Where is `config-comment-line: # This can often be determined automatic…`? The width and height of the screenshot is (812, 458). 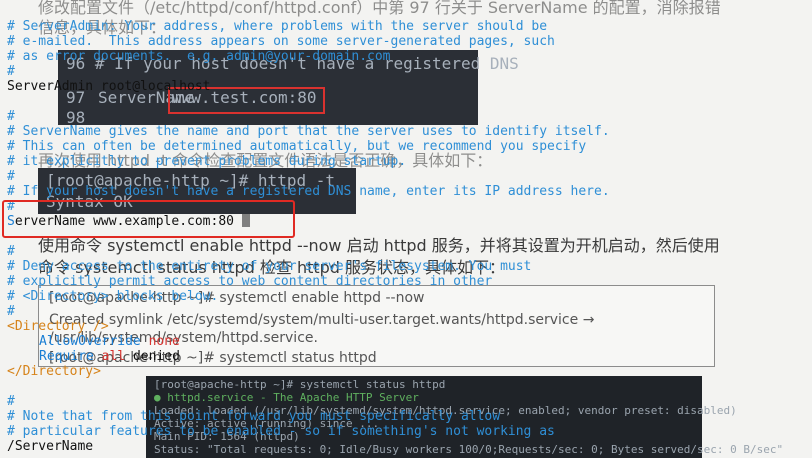
config-comment-line: # This can often be determined automatic… is located at coordinates (297, 146).